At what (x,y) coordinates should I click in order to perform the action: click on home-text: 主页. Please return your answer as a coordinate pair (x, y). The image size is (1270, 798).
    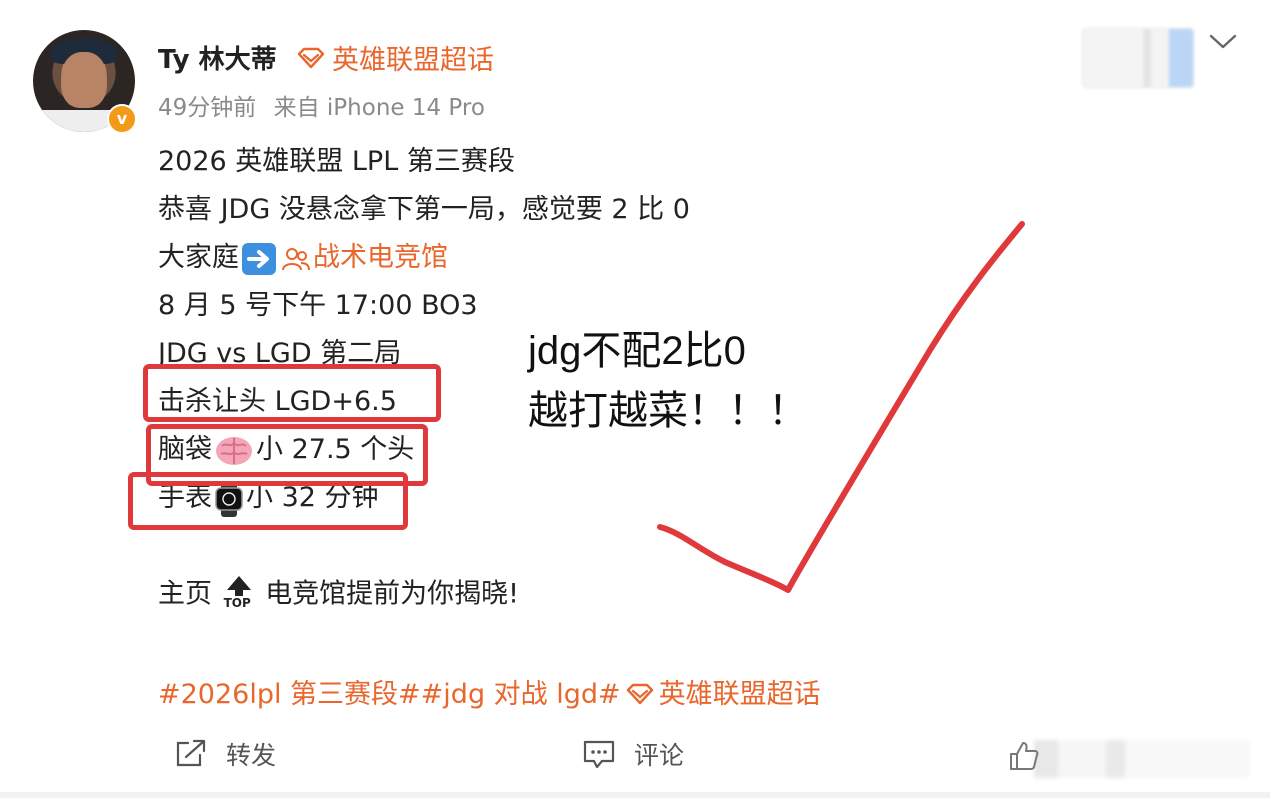
    Looking at the image, I should click on (185, 594).